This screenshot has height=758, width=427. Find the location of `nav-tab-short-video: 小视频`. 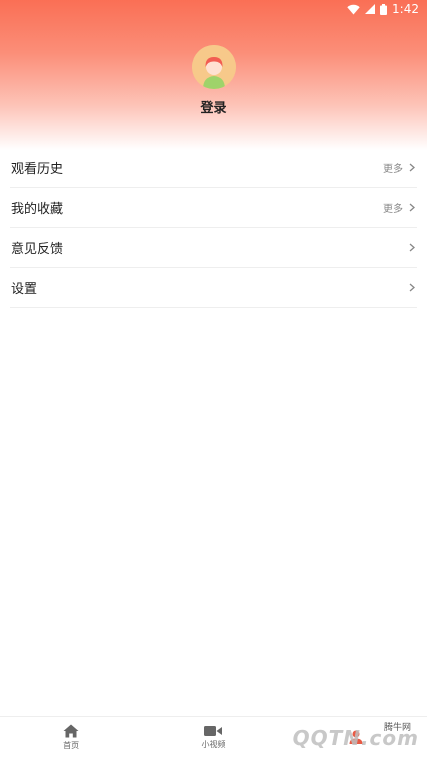

nav-tab-short-video: 小视频 is located at coordinates (213, 737).